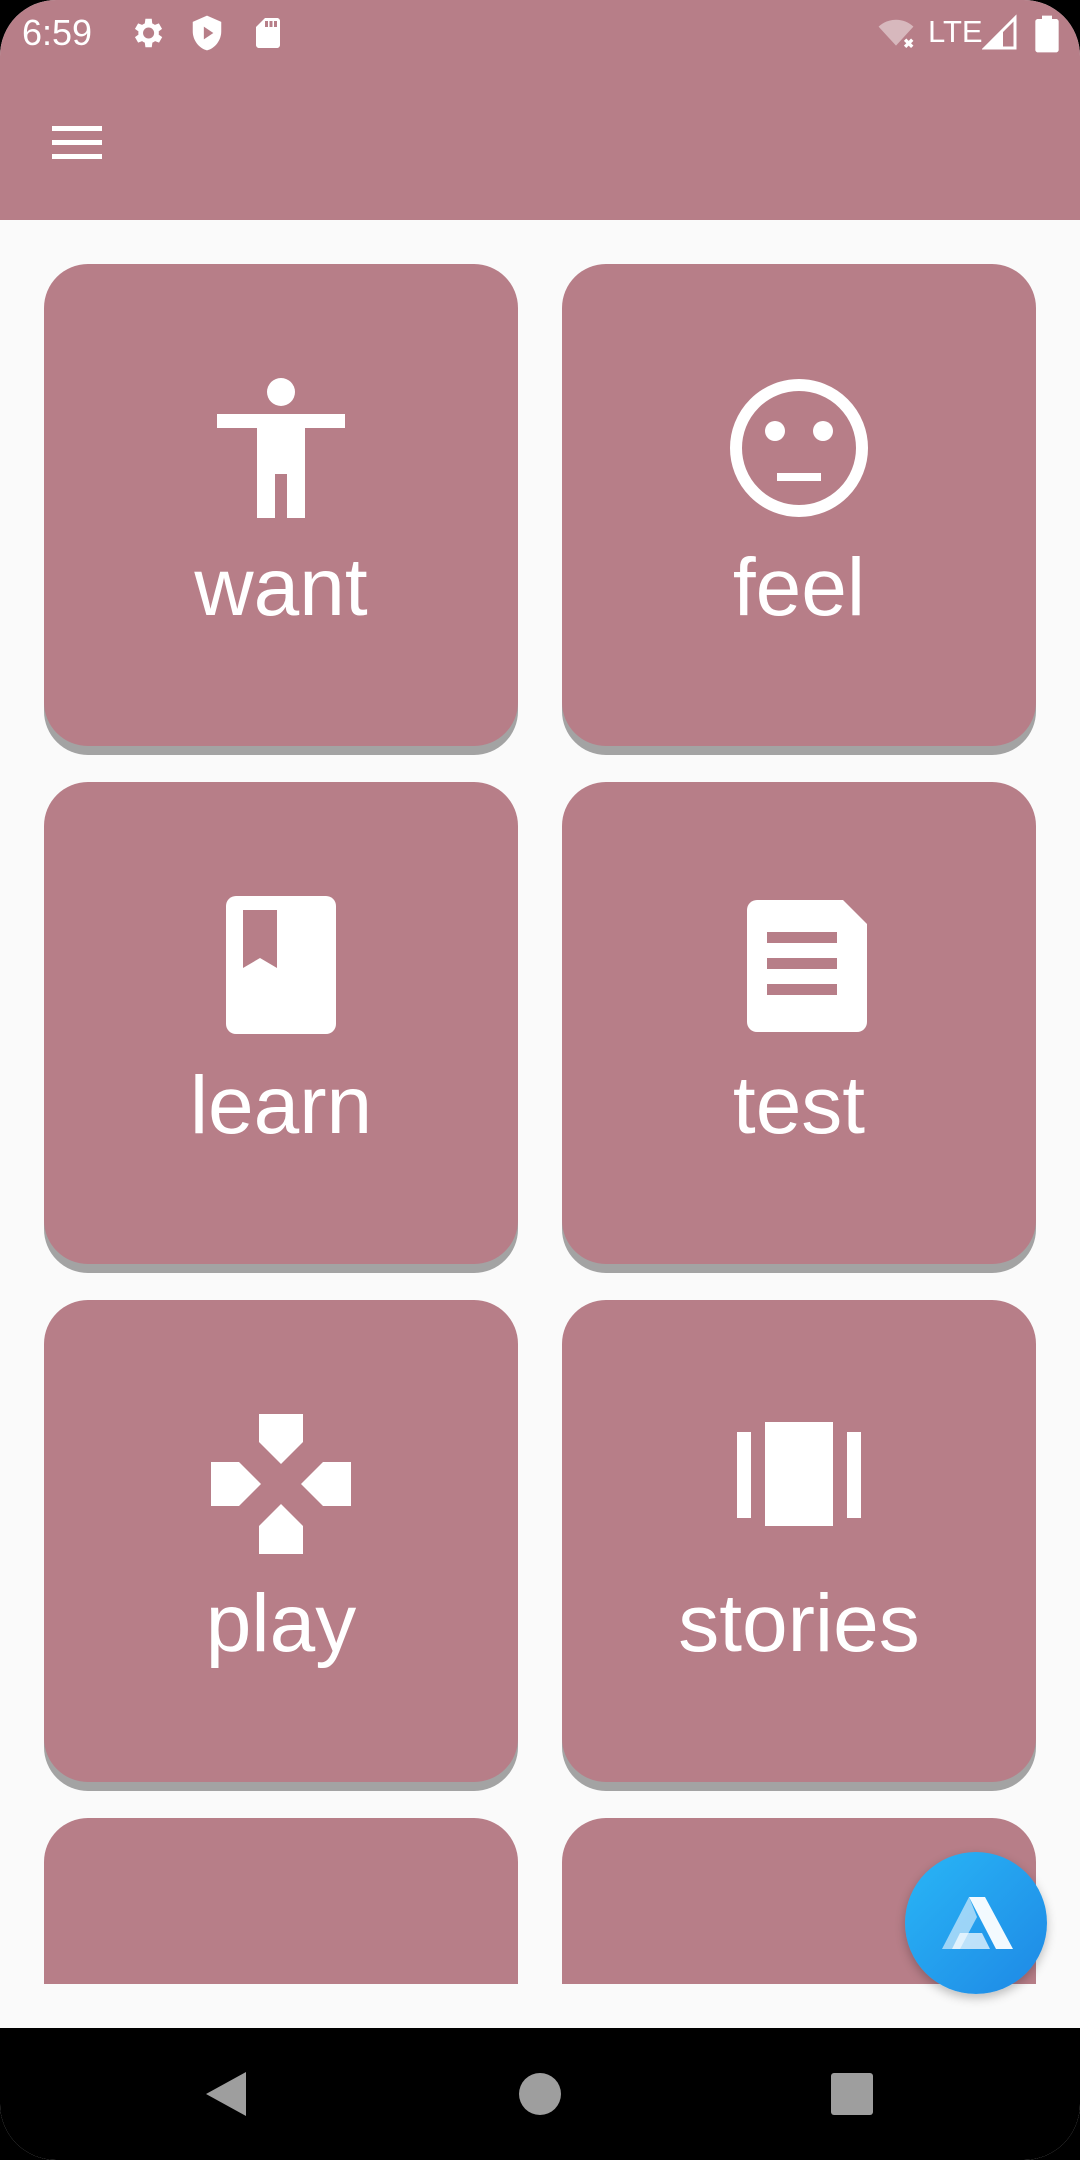 This screenshot has height=2160, width=1080. Describe the element at coordinates (999, 32) in the screenshot. I see `signal-icon` at that location.